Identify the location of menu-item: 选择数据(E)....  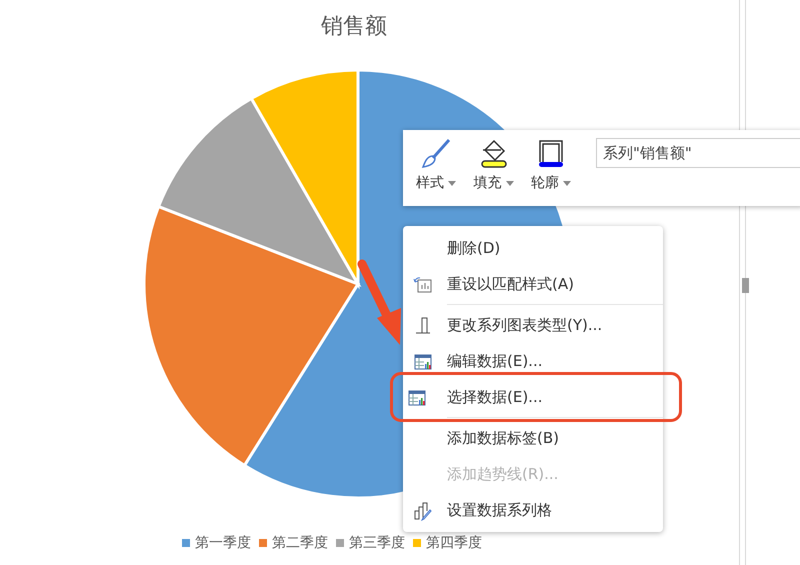
(536, 397).